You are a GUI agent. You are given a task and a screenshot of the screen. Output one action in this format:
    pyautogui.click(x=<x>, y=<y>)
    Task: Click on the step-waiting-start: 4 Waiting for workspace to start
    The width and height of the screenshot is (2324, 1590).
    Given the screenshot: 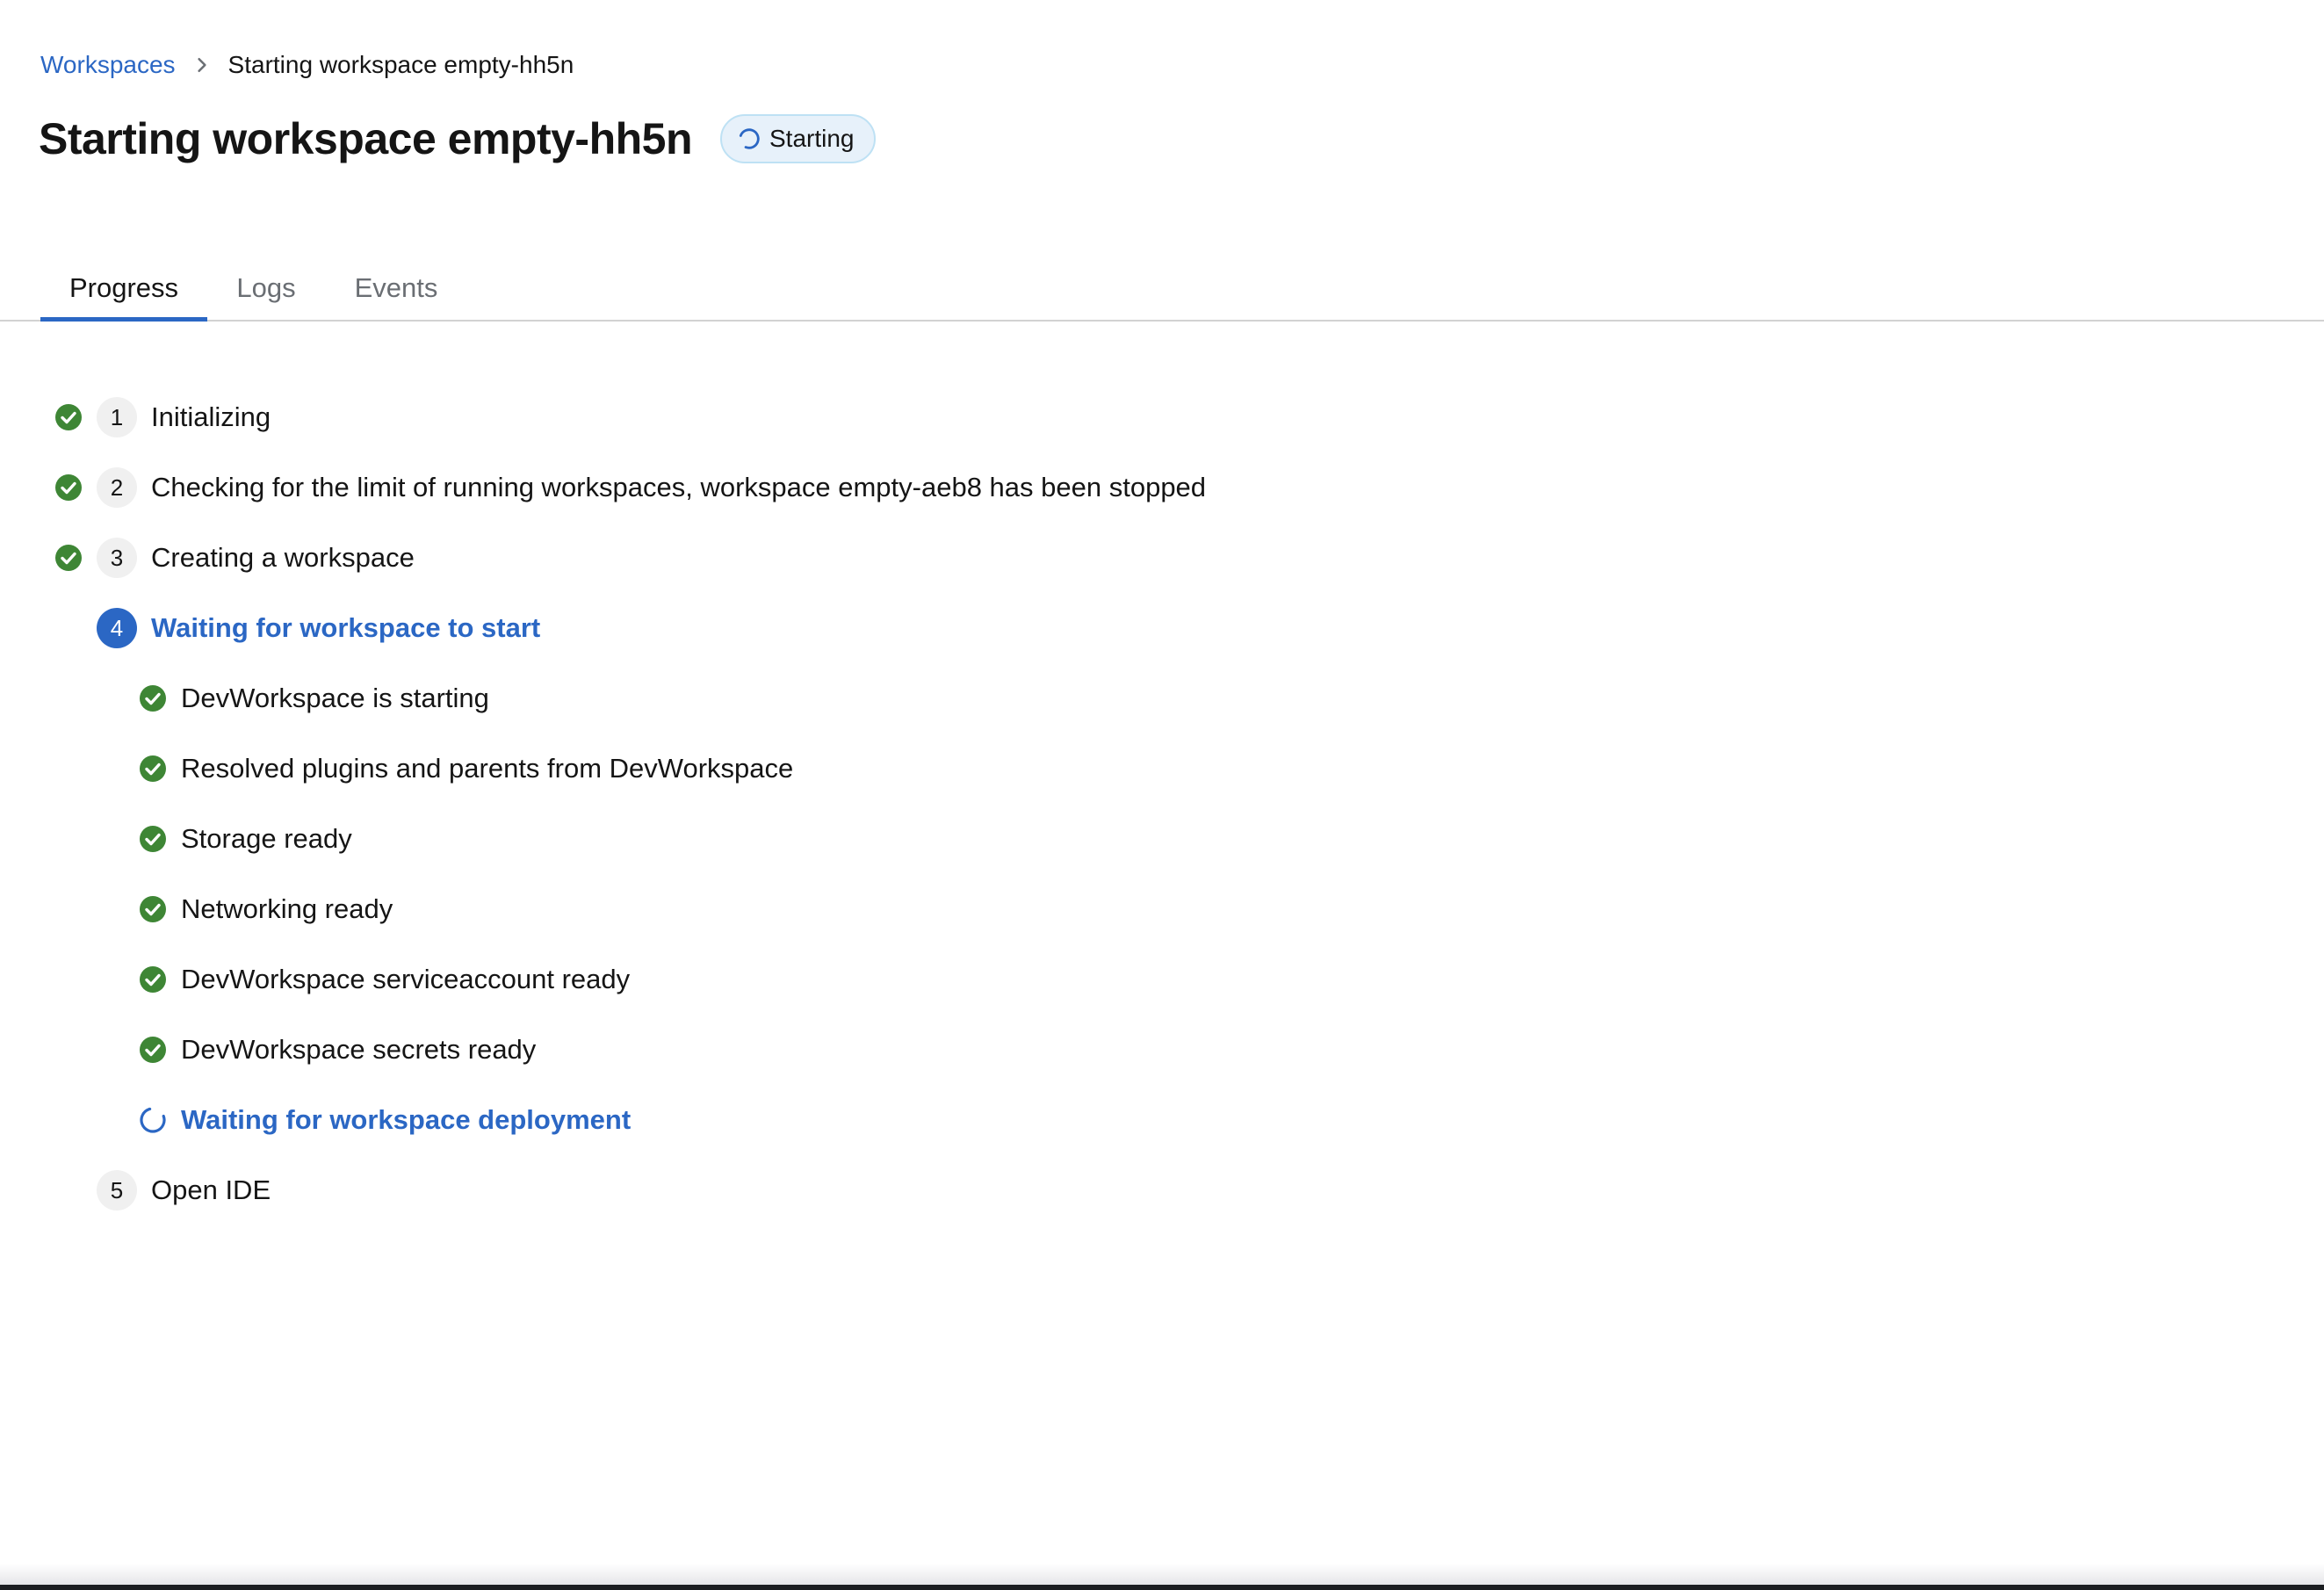 What is the action you would take?
    pyautogui.click(x=318, y=628)
    